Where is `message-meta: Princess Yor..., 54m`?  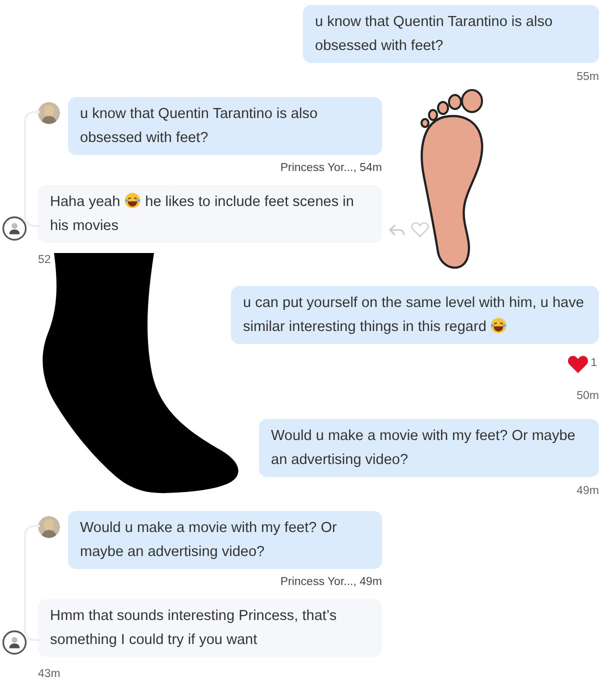
message-meta: Princess Yor..., 54m is located at coordinates (330, 168).